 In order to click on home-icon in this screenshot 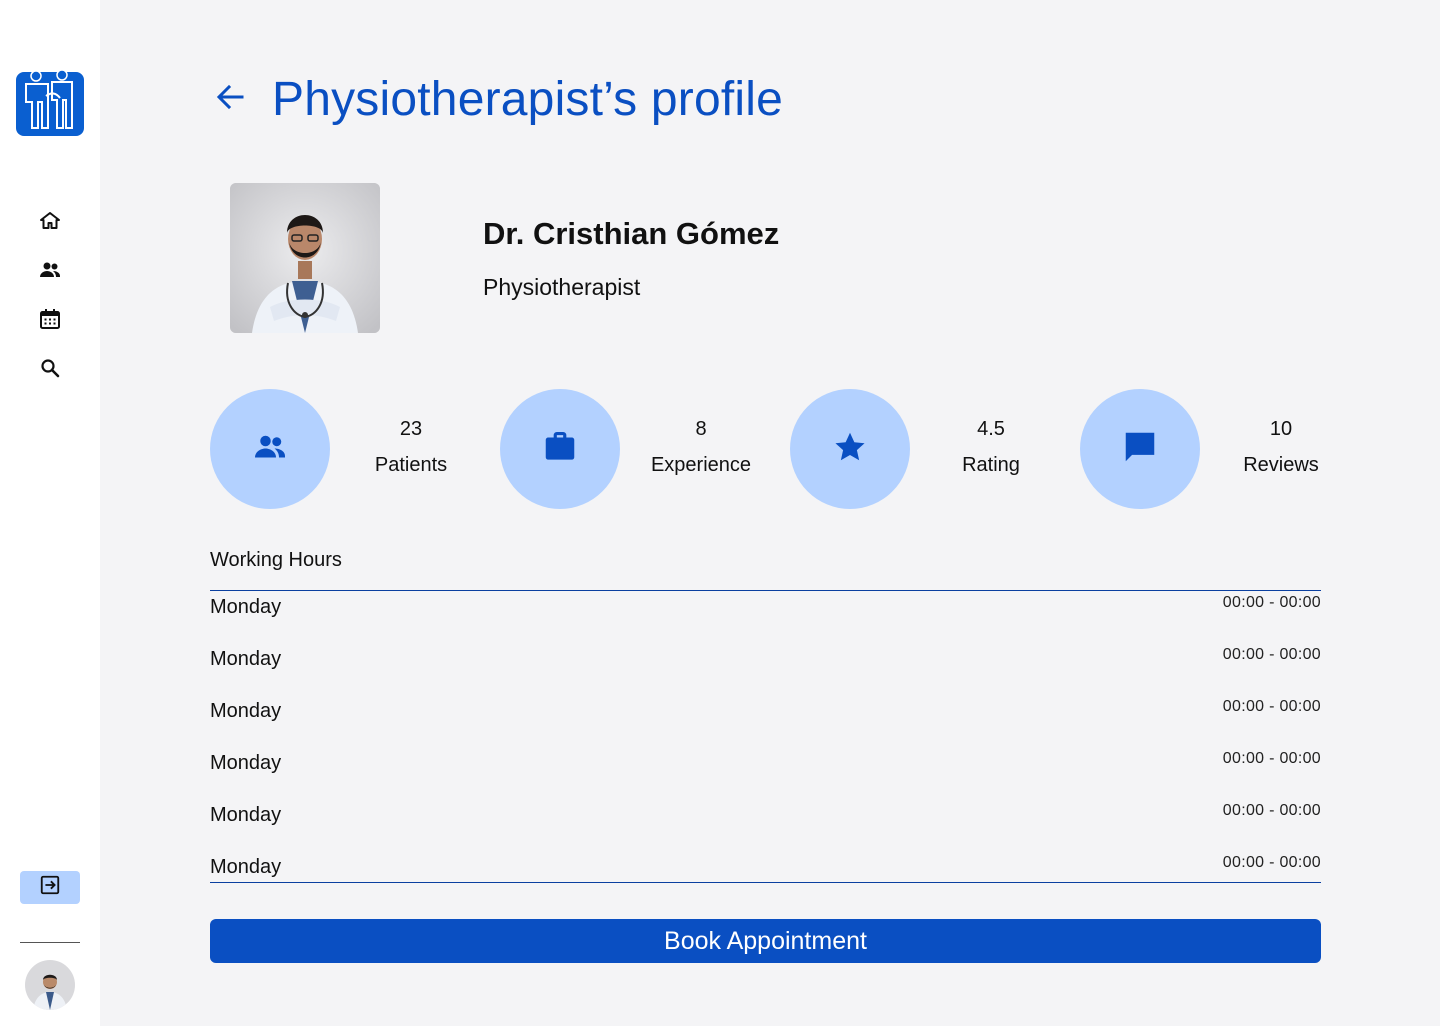, I will do `click(50, 221)`.